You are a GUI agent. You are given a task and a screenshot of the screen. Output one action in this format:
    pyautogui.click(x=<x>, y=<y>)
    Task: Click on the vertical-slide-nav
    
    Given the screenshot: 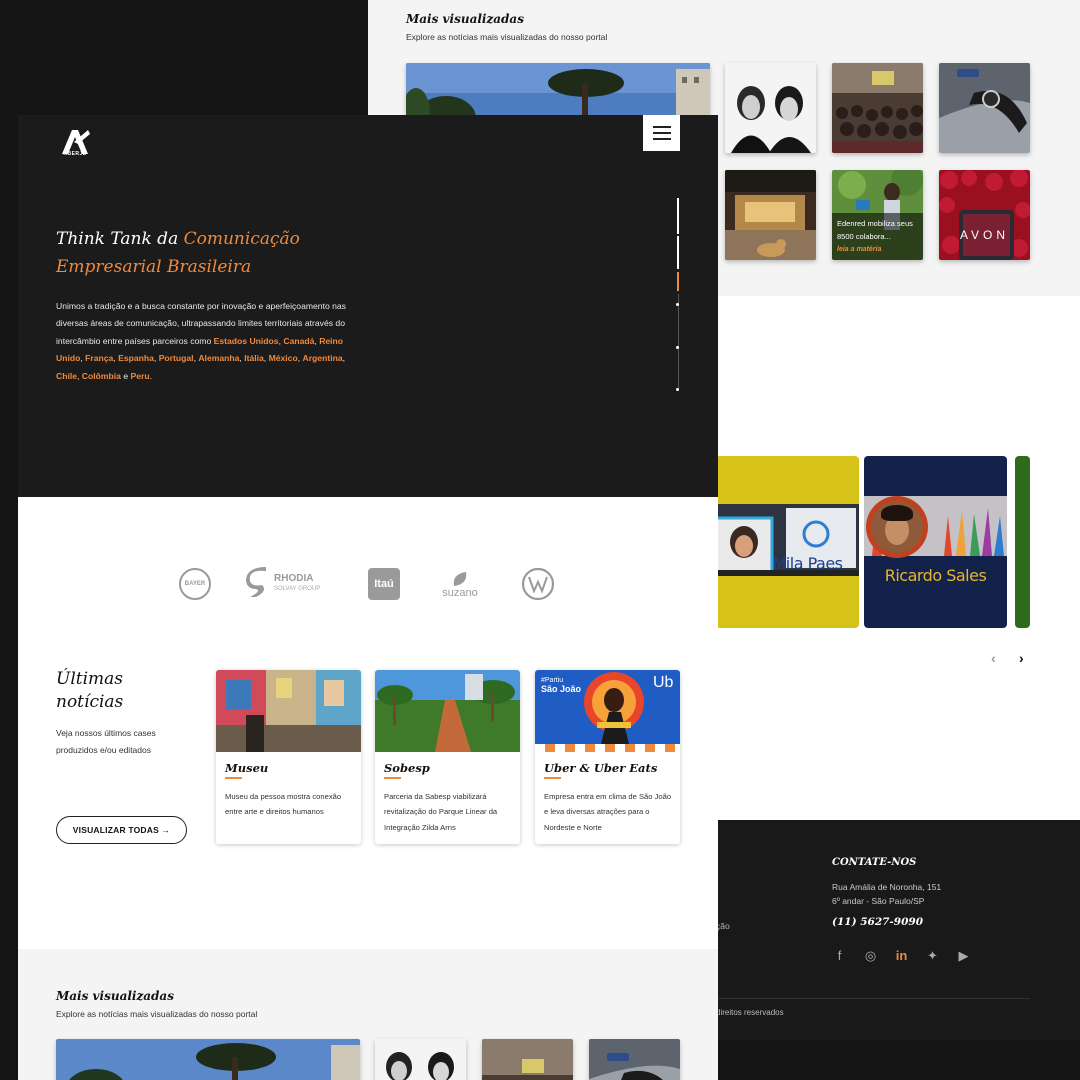 What is the action you would take?
    pyautogui.click(x=677, y=294)
    